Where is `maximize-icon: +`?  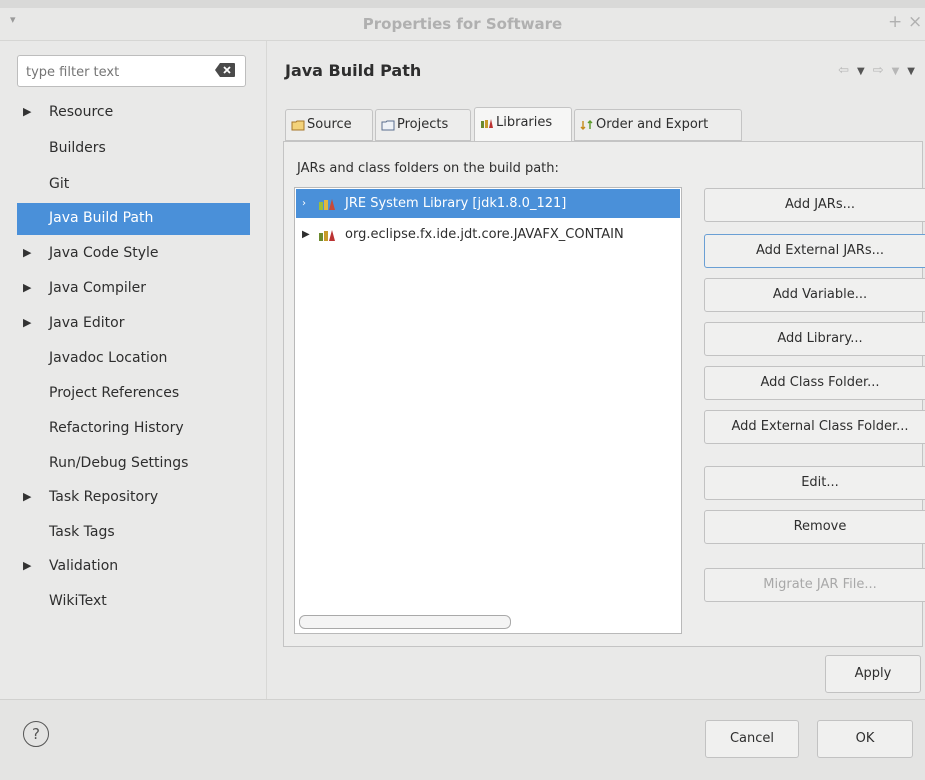 maximize-icon: + is located at coordinates (895, 22).